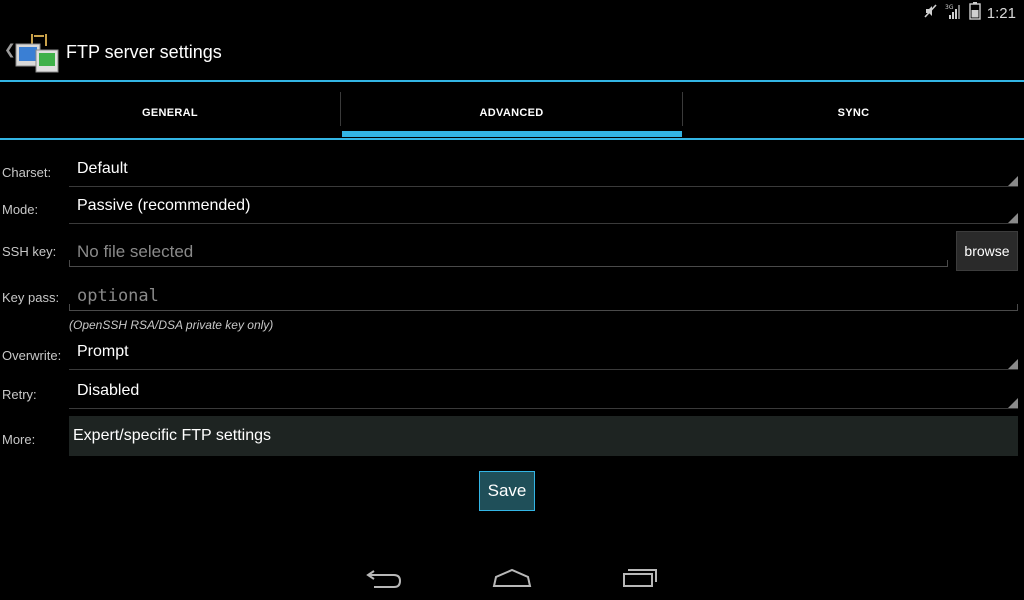 The height and width of the screenshot is (600, 1024). I want to click on signal-3g-icon: 3G, so click(954, 13).